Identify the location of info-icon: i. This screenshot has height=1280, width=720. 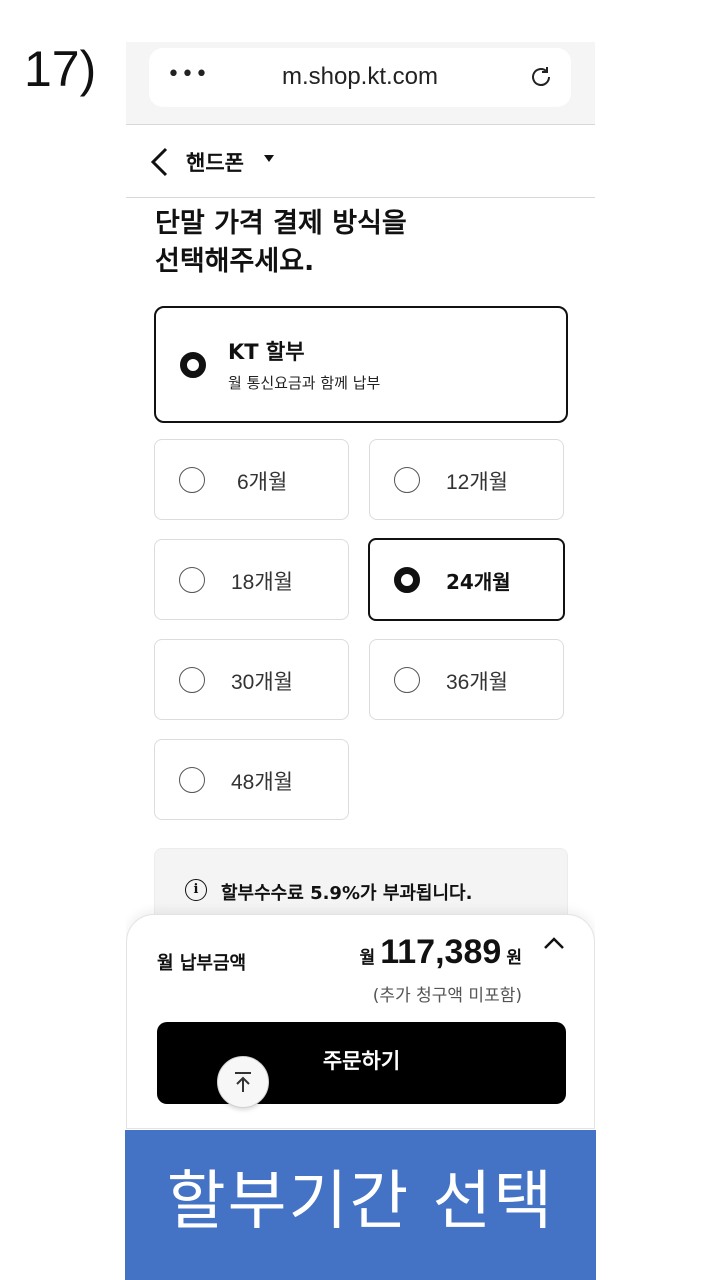
(196, 890).